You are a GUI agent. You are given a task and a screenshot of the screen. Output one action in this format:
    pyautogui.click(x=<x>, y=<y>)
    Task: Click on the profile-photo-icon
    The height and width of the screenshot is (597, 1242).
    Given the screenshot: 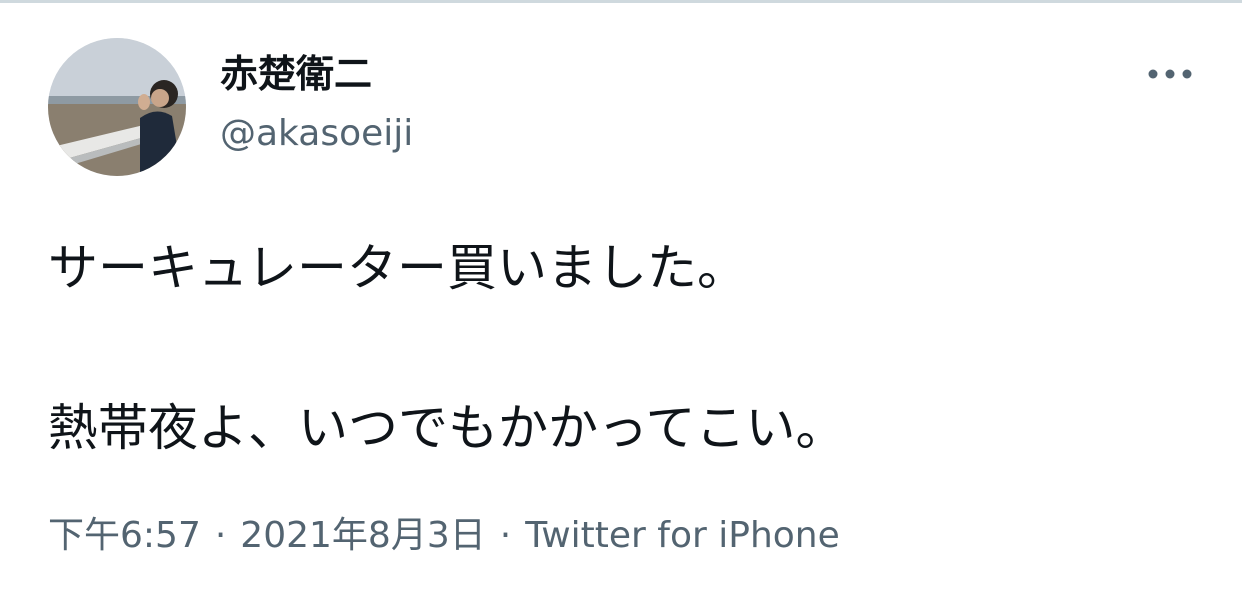 What is the action you would take?
    pyautogui.click(x=117, y=107)
    